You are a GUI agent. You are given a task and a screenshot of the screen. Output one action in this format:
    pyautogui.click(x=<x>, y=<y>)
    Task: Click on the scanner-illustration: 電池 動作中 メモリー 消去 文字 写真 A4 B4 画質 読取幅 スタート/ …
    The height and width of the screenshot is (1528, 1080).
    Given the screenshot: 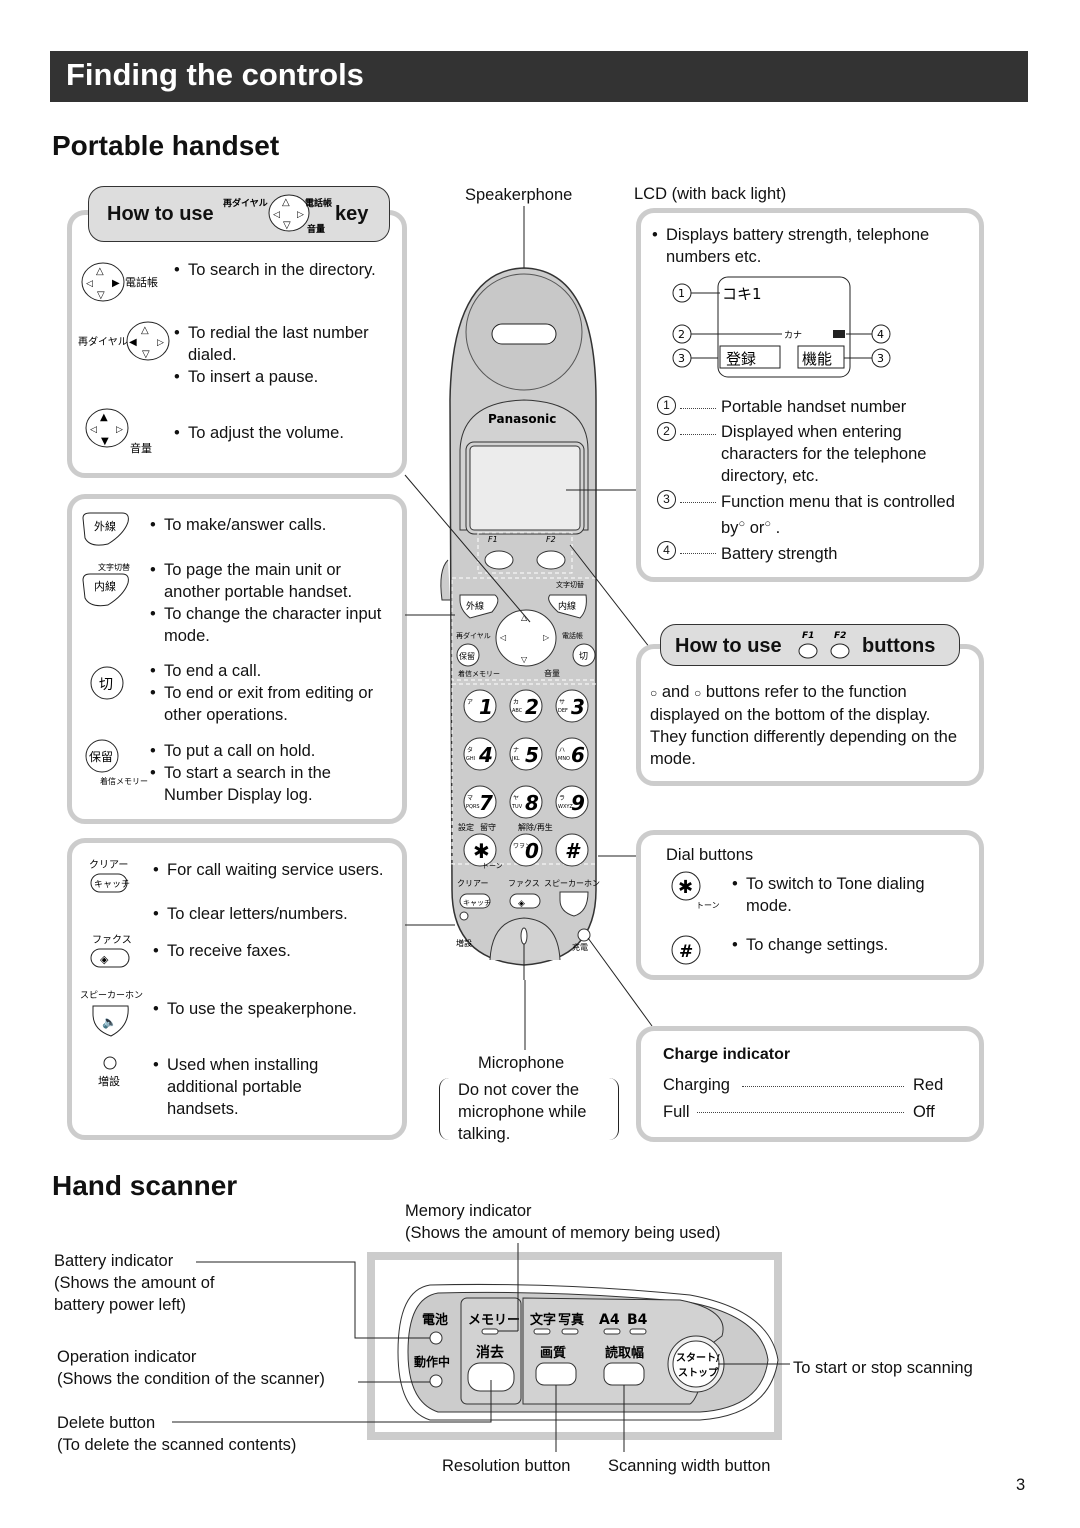 What is the action you would take?
    pyautogui.click(x=481, y=1347)
    